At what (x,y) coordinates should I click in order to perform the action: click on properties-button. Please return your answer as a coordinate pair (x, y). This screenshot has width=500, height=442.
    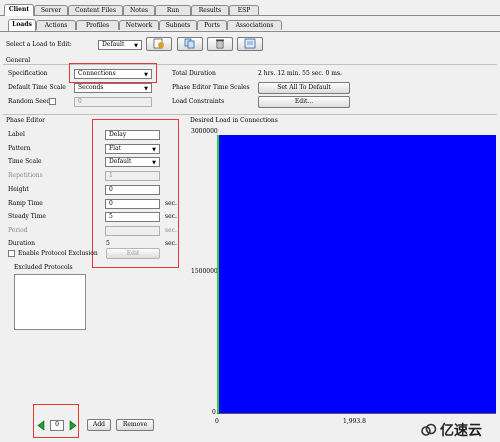
    Looking at the image, I should click on (250, 44).